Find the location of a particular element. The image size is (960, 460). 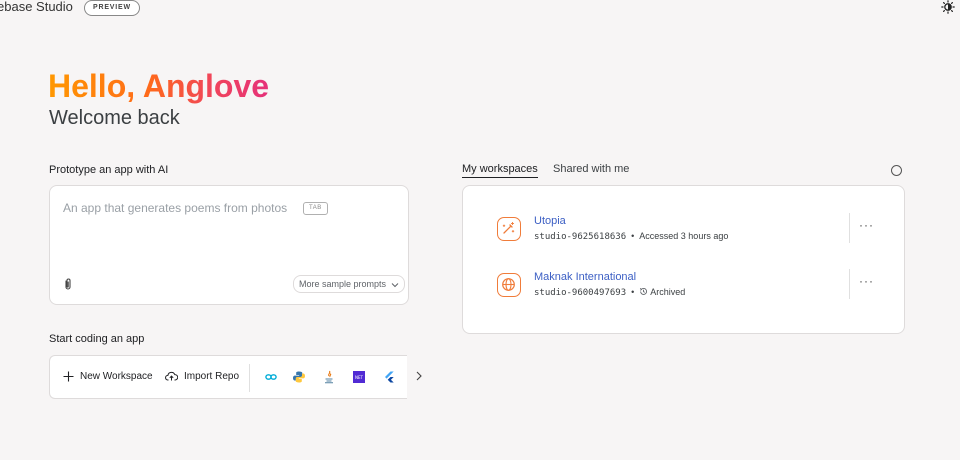

app-title: ebase Studio is located at coordinates (36, 7).